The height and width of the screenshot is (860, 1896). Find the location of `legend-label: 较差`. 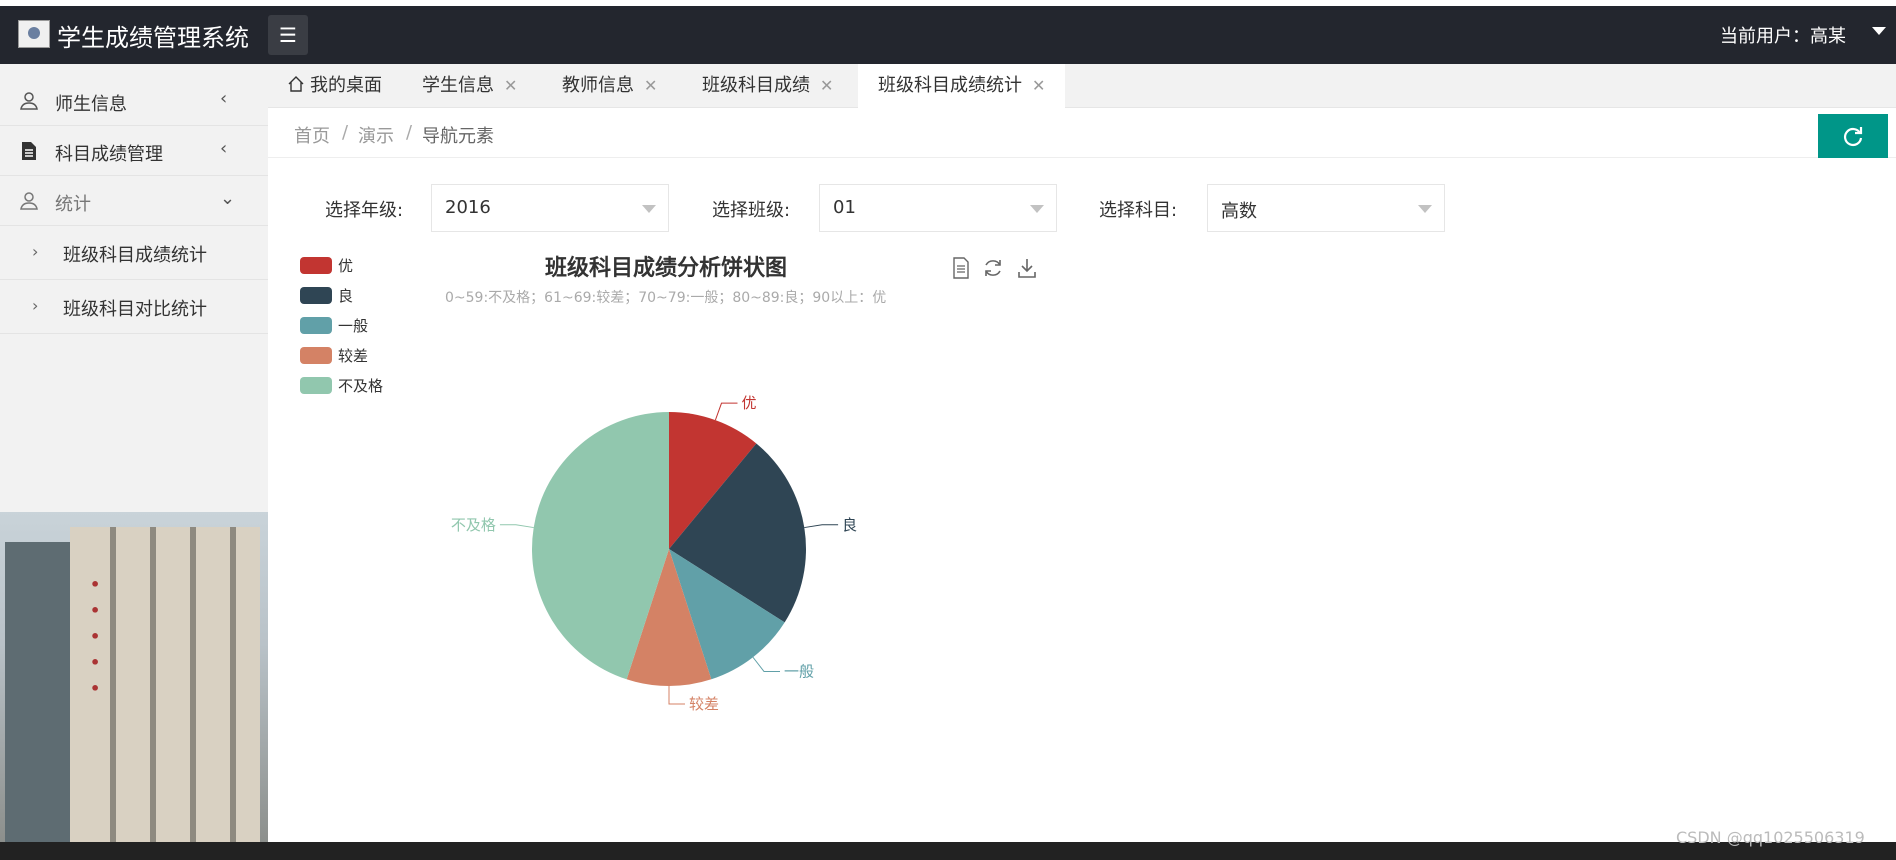

legend-label: 较差 is located at coordinates (353, 356).